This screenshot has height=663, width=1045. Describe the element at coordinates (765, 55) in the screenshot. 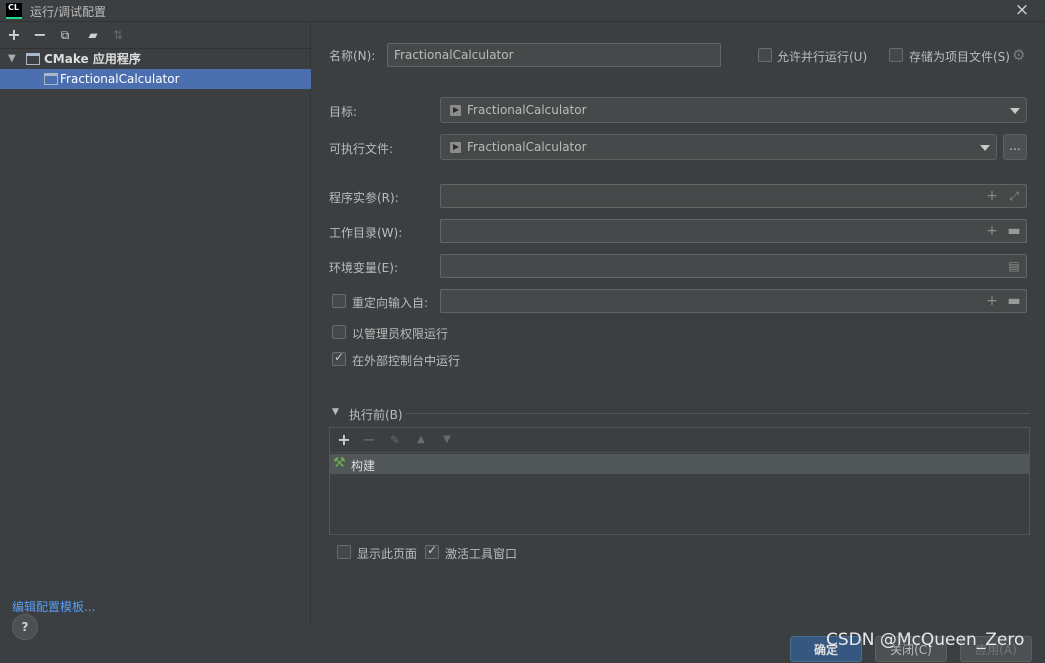

I see `allow-parallel-checkbox` at that location.